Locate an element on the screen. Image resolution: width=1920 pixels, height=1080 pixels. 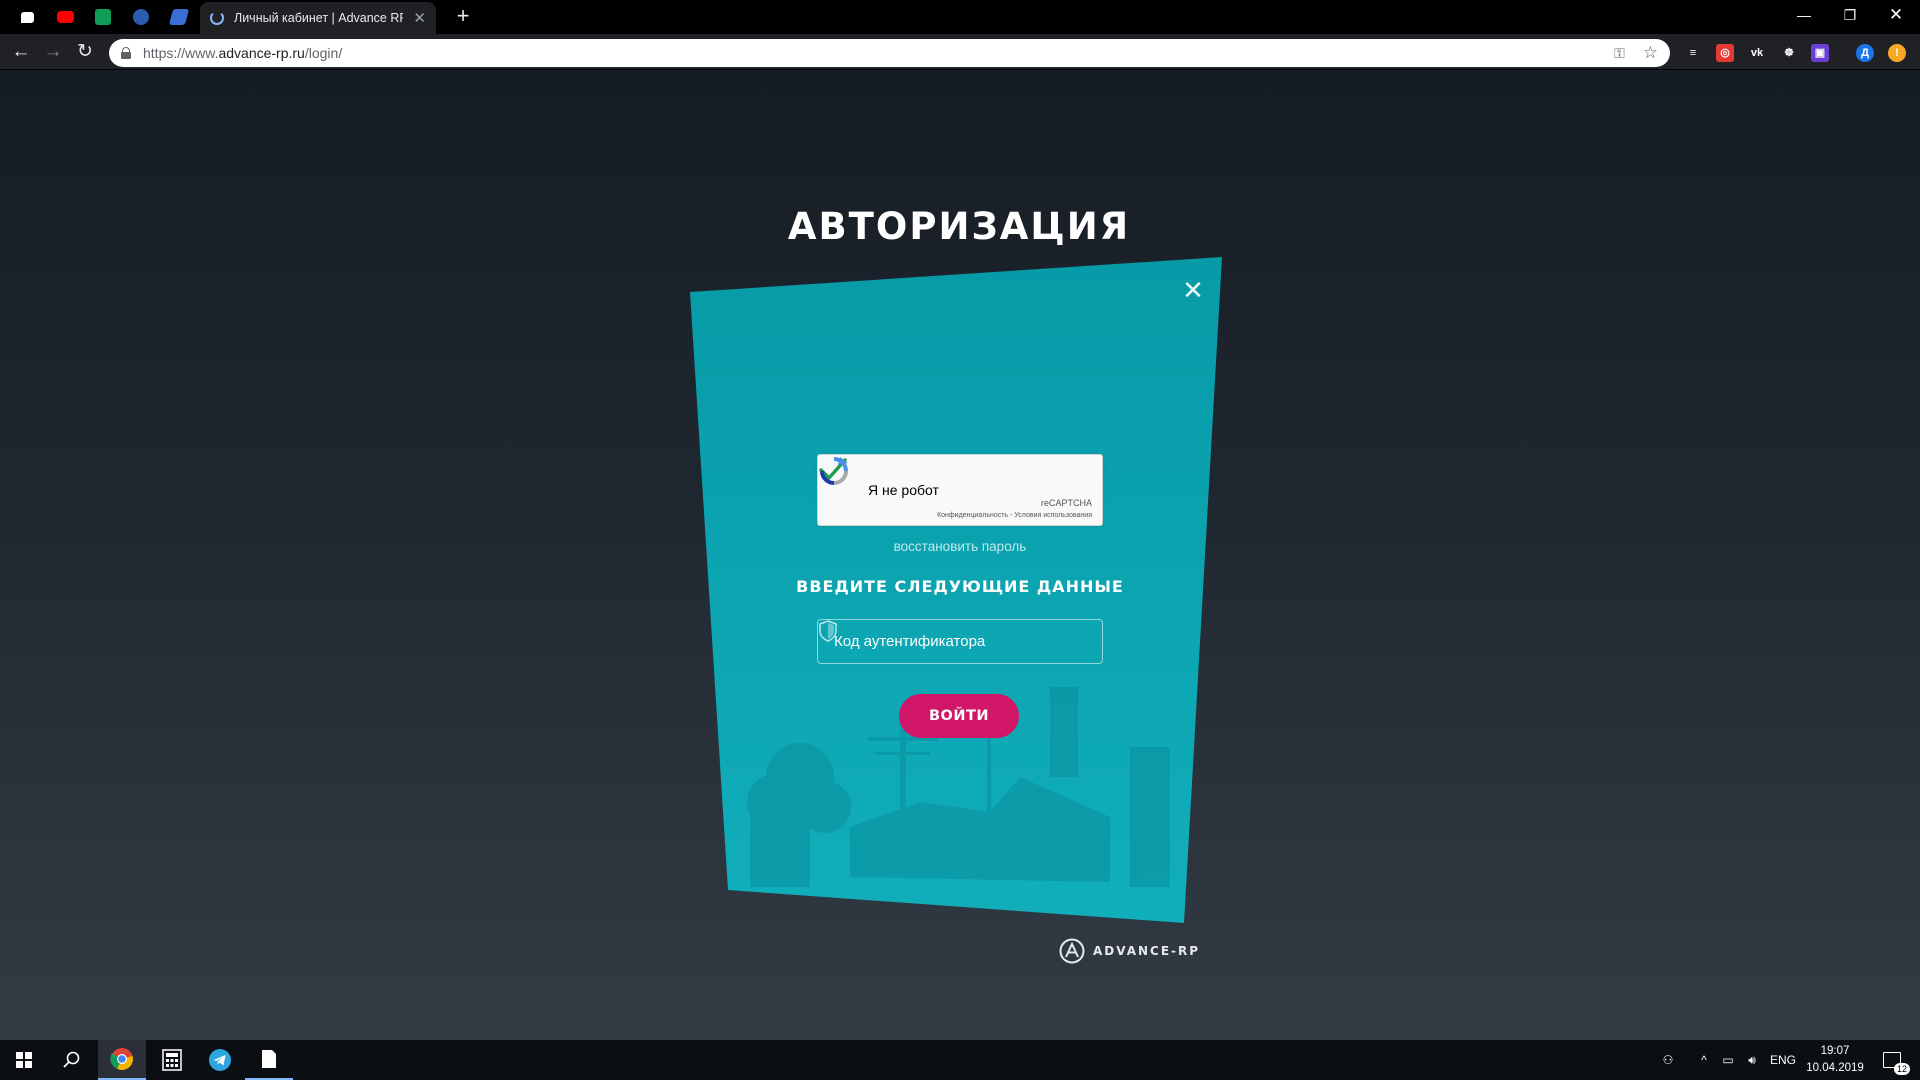
pinned-tab-sheets is located at coordinates (103, 17).